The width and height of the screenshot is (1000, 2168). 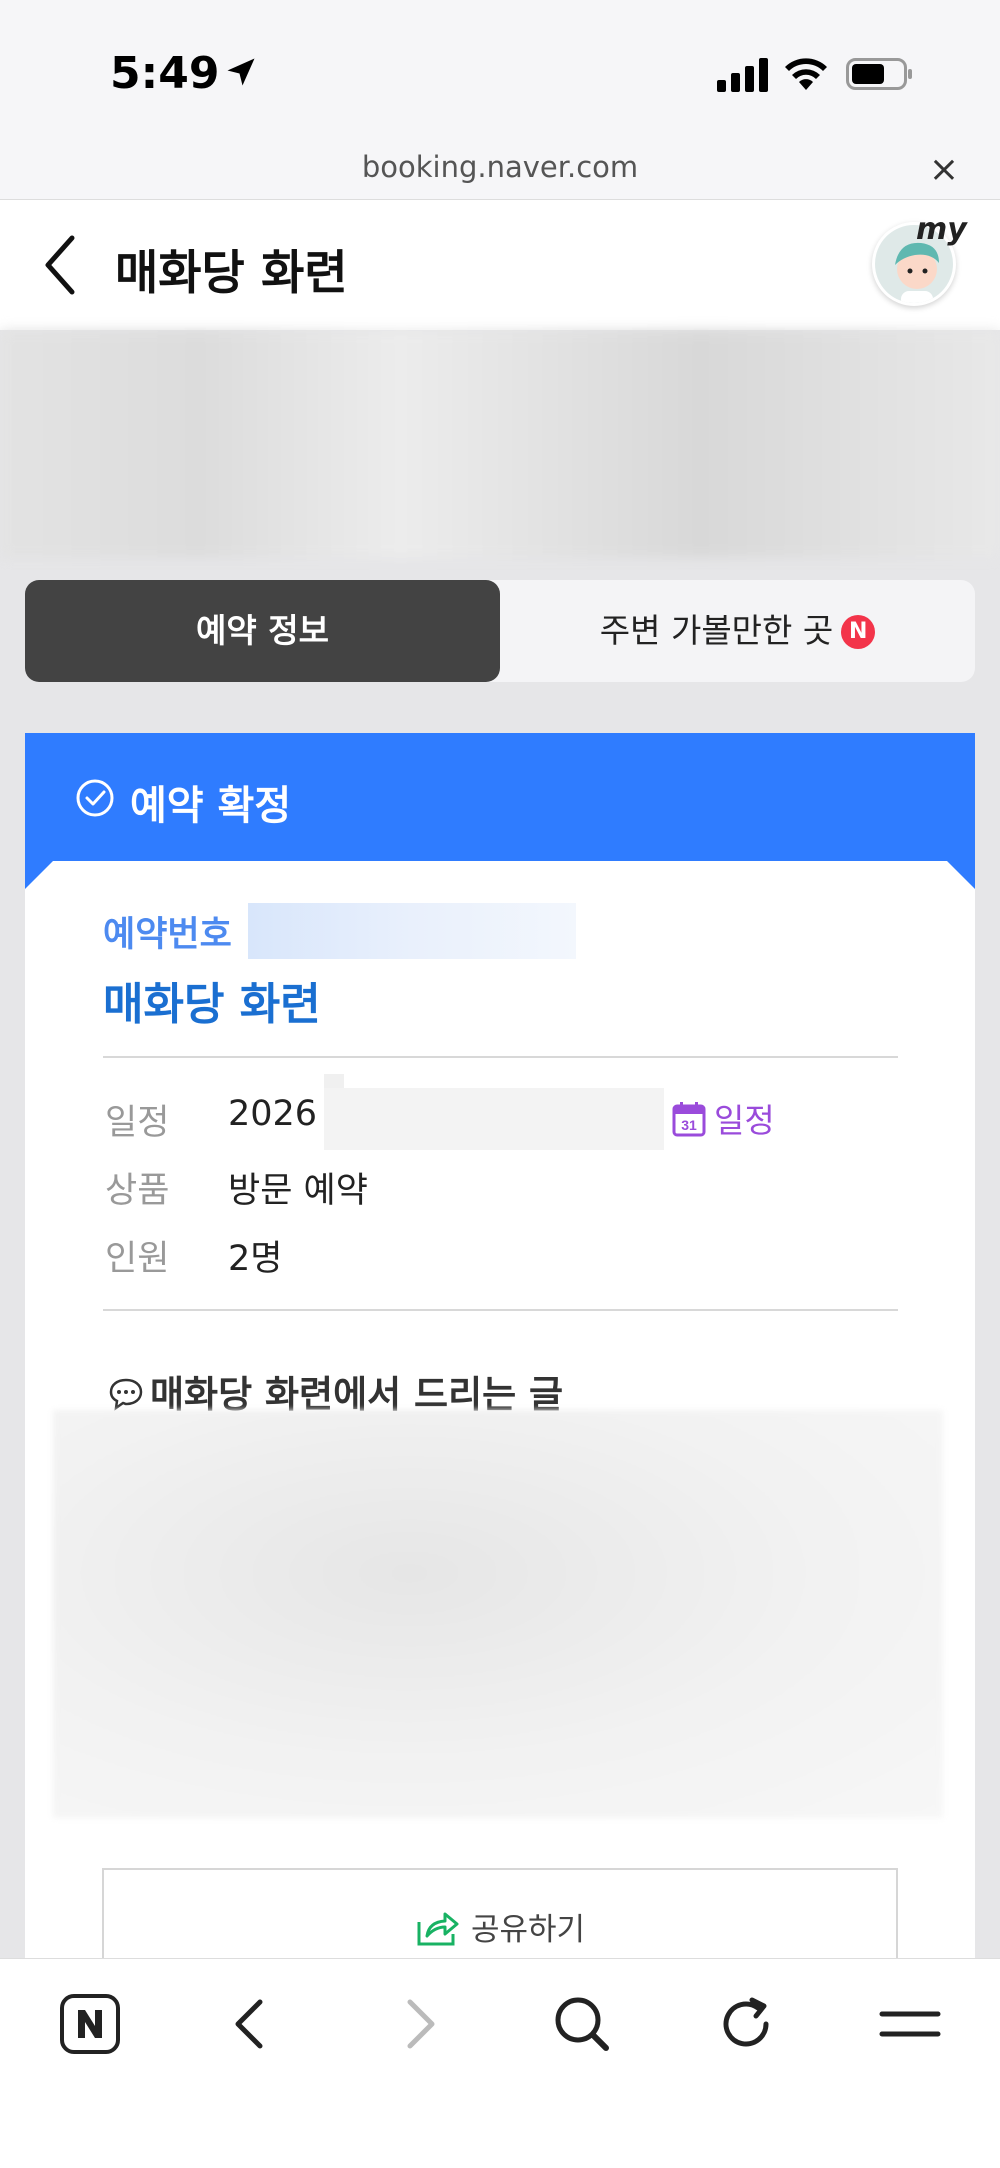 What do you see at coordinates (273, 1114) in the screenshot?
I see `schedule-value: 2026` at bounding box center [273, 1114].